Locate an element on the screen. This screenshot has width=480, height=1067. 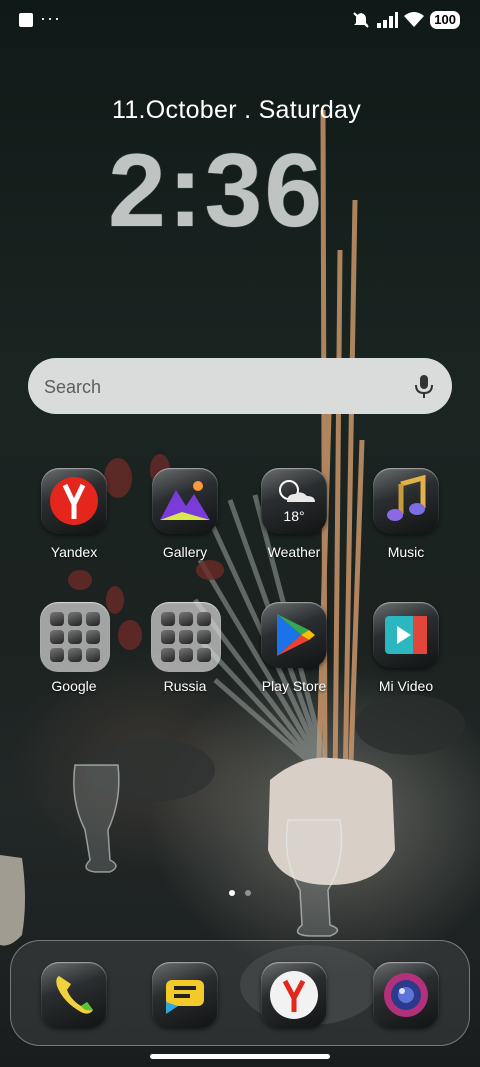
folder-google: Google is located at coordinates (74, 657).